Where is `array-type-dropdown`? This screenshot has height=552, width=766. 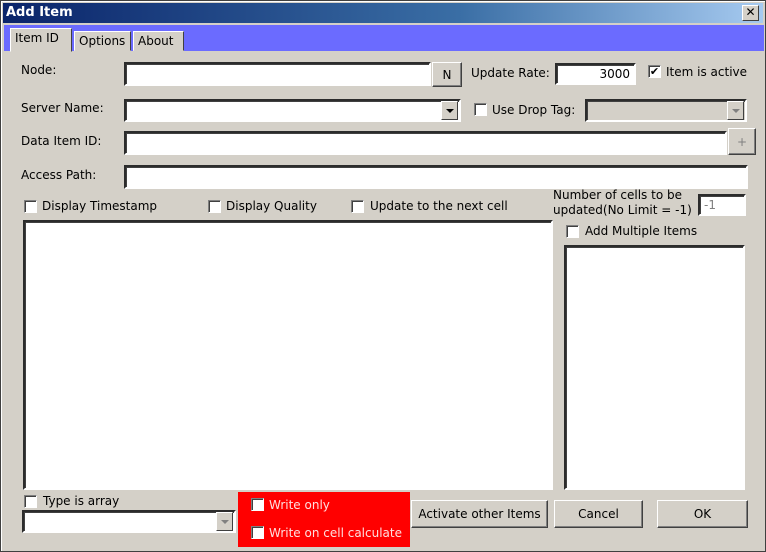 array-type-dropdown is located at coordinates (129, 521).